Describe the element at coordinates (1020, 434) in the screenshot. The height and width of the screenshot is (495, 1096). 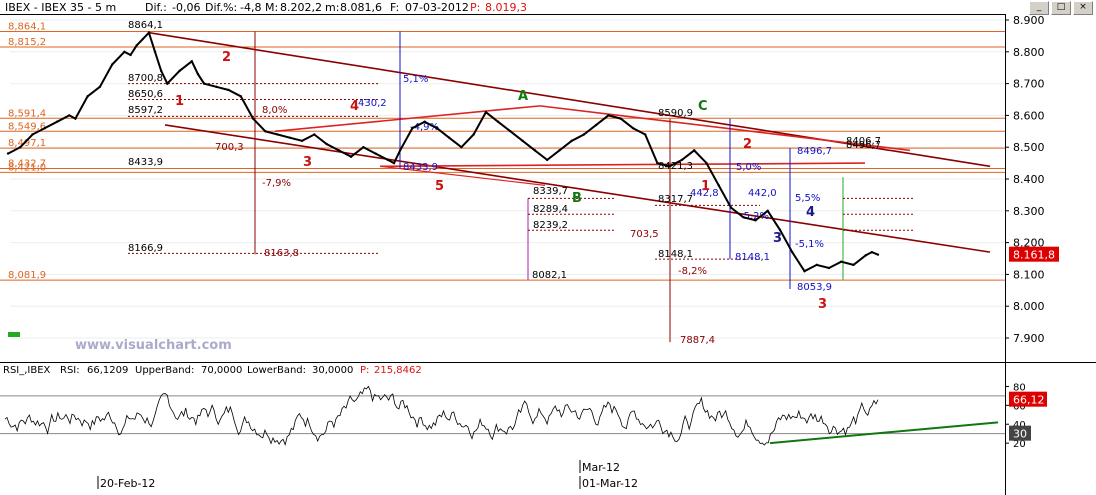
I see `rsi-marker-label: 30` at that location.